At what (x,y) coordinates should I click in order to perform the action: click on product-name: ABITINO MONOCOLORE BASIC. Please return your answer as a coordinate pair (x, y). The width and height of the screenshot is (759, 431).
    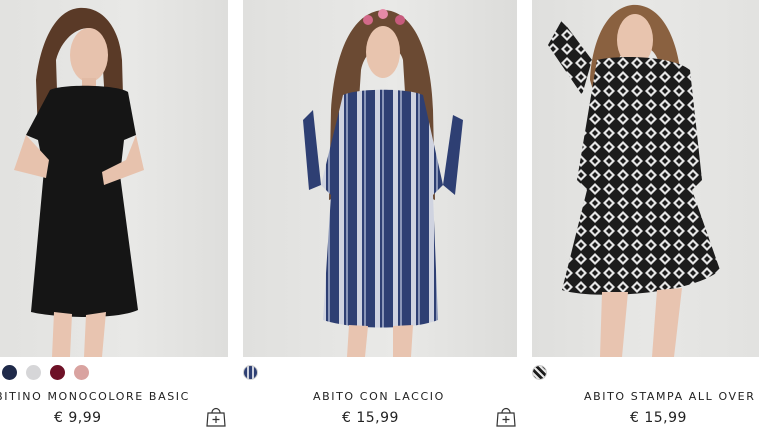
    Looking at the image, I should click on (95, 396).